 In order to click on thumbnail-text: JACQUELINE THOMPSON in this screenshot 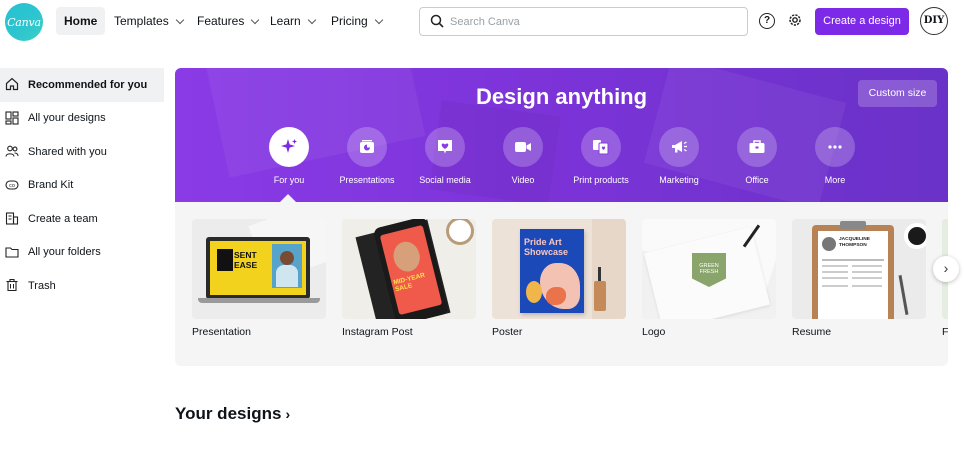, I will do `click(854, 242)`.